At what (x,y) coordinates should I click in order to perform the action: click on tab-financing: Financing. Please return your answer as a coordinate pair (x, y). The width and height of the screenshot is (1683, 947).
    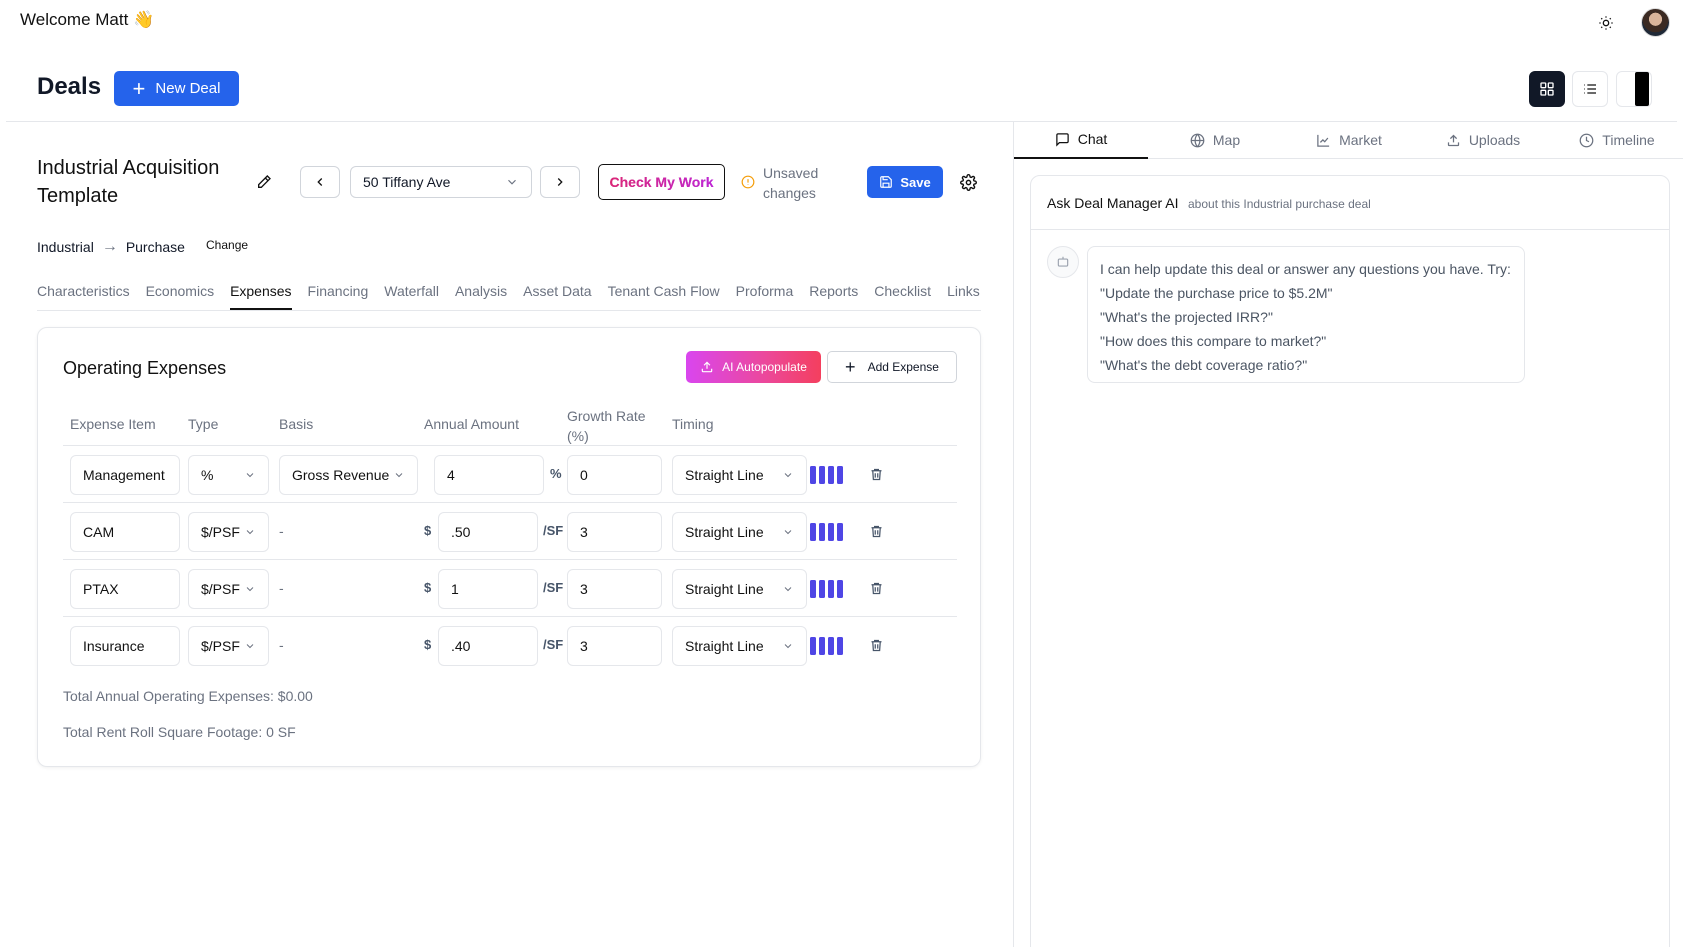
    Looking at the image, I should click on (338, 296).